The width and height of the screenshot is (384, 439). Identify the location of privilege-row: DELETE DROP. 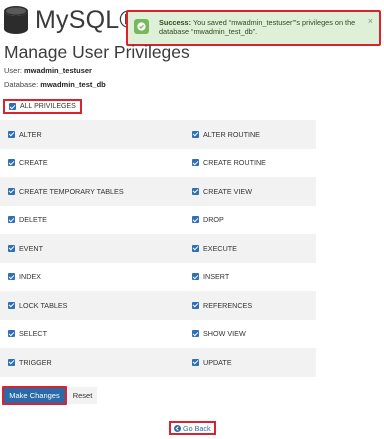
(158, 220).